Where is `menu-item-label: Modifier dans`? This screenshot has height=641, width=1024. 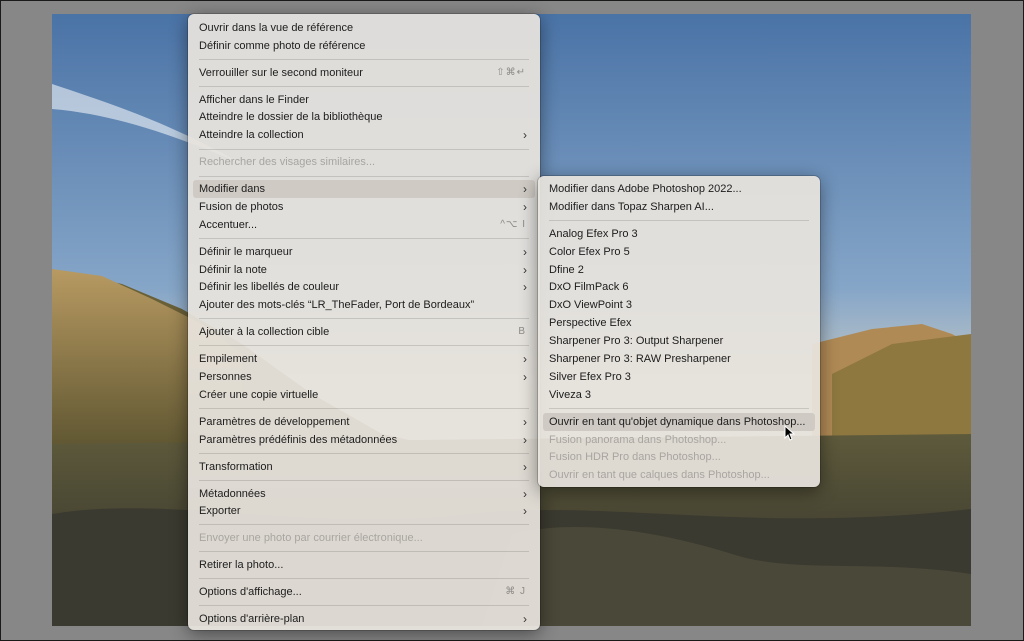
menu-item-label: Modifier dans is located at coordinates (232, 189).